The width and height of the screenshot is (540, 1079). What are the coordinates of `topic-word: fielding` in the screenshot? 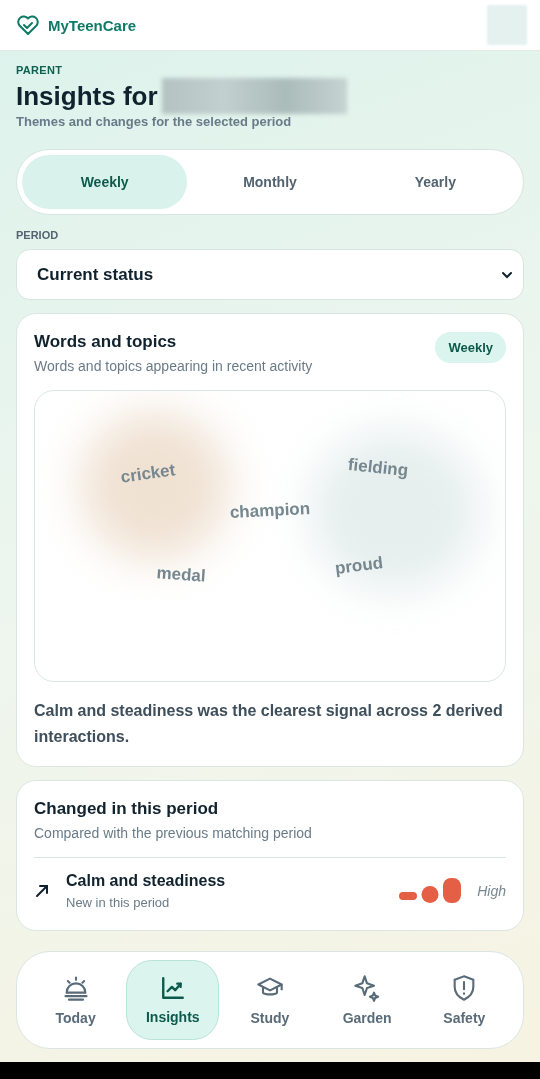 It's located at (378, 467).